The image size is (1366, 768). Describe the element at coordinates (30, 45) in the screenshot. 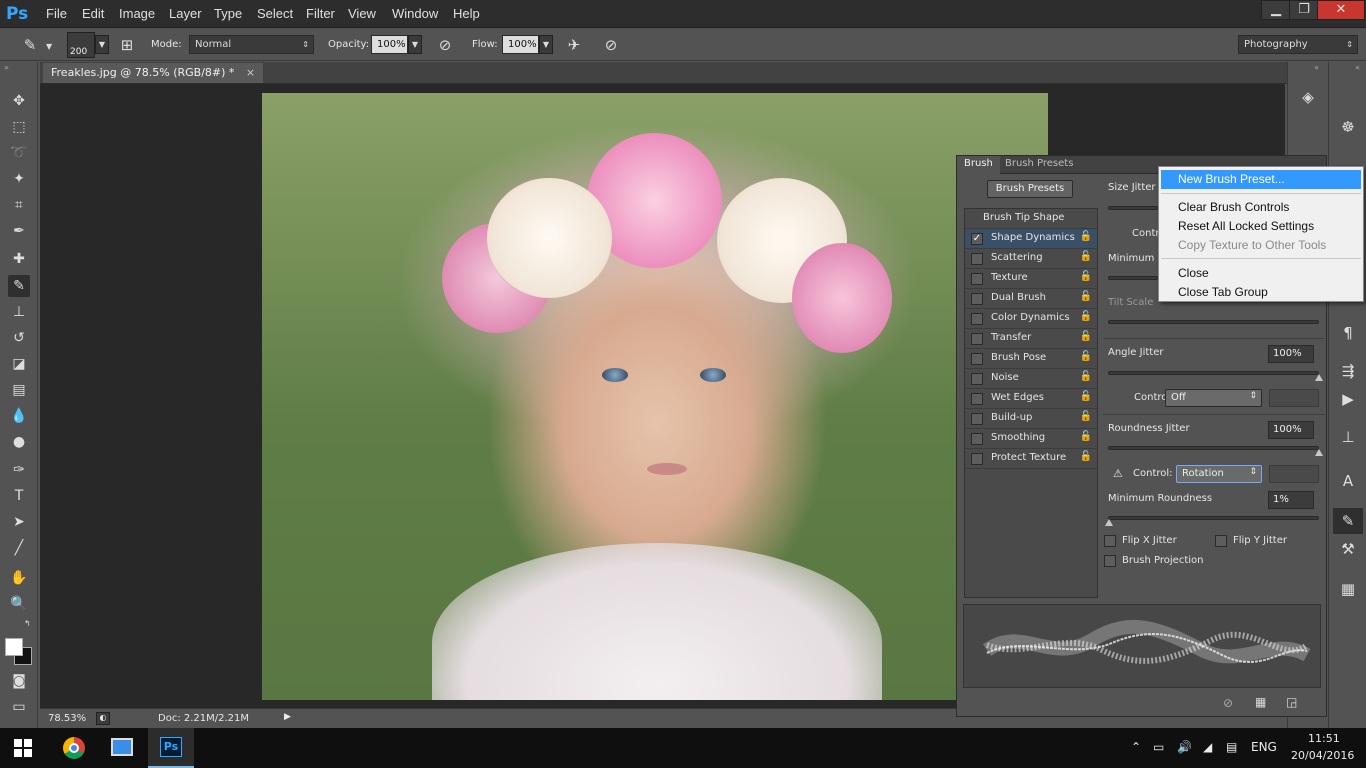

I see `brush-tool-preset-icon: ✎` at that location.